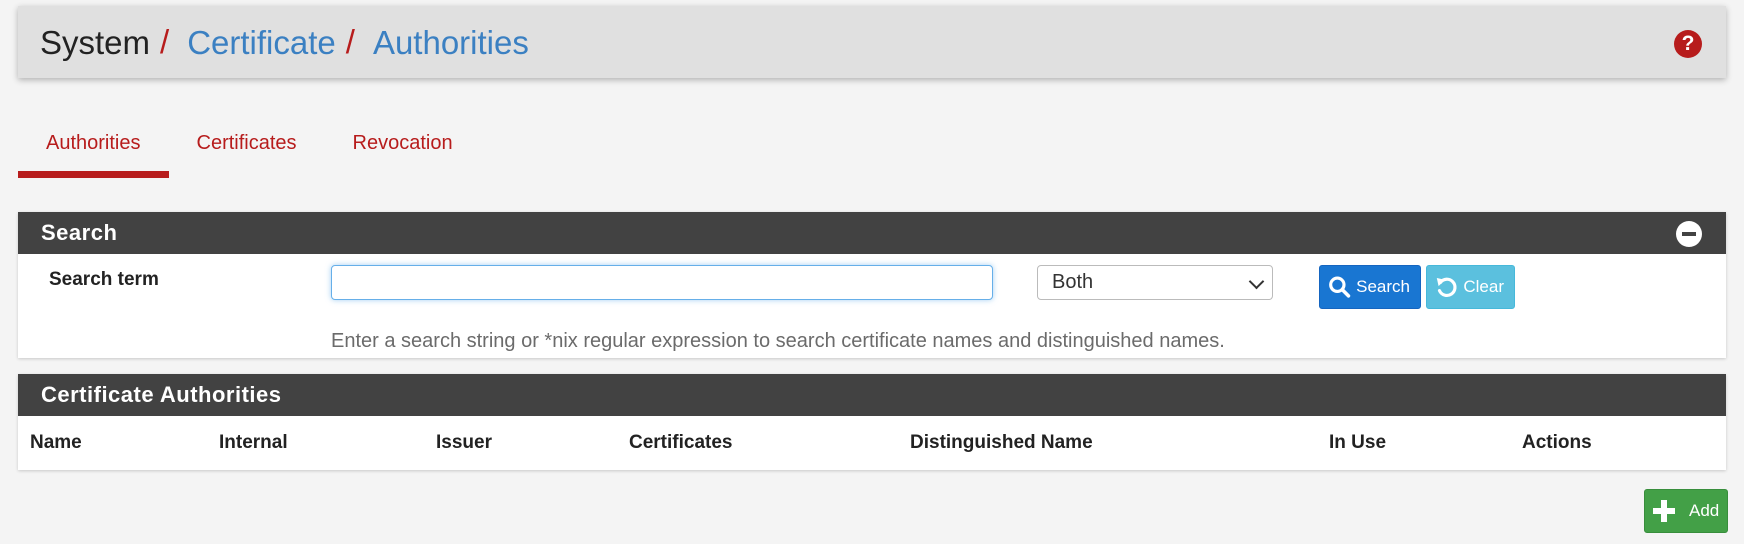 The width and height of the screenshot is (1744, 544). I want to click on question-circle-icon: ?, so click(1688, 44).